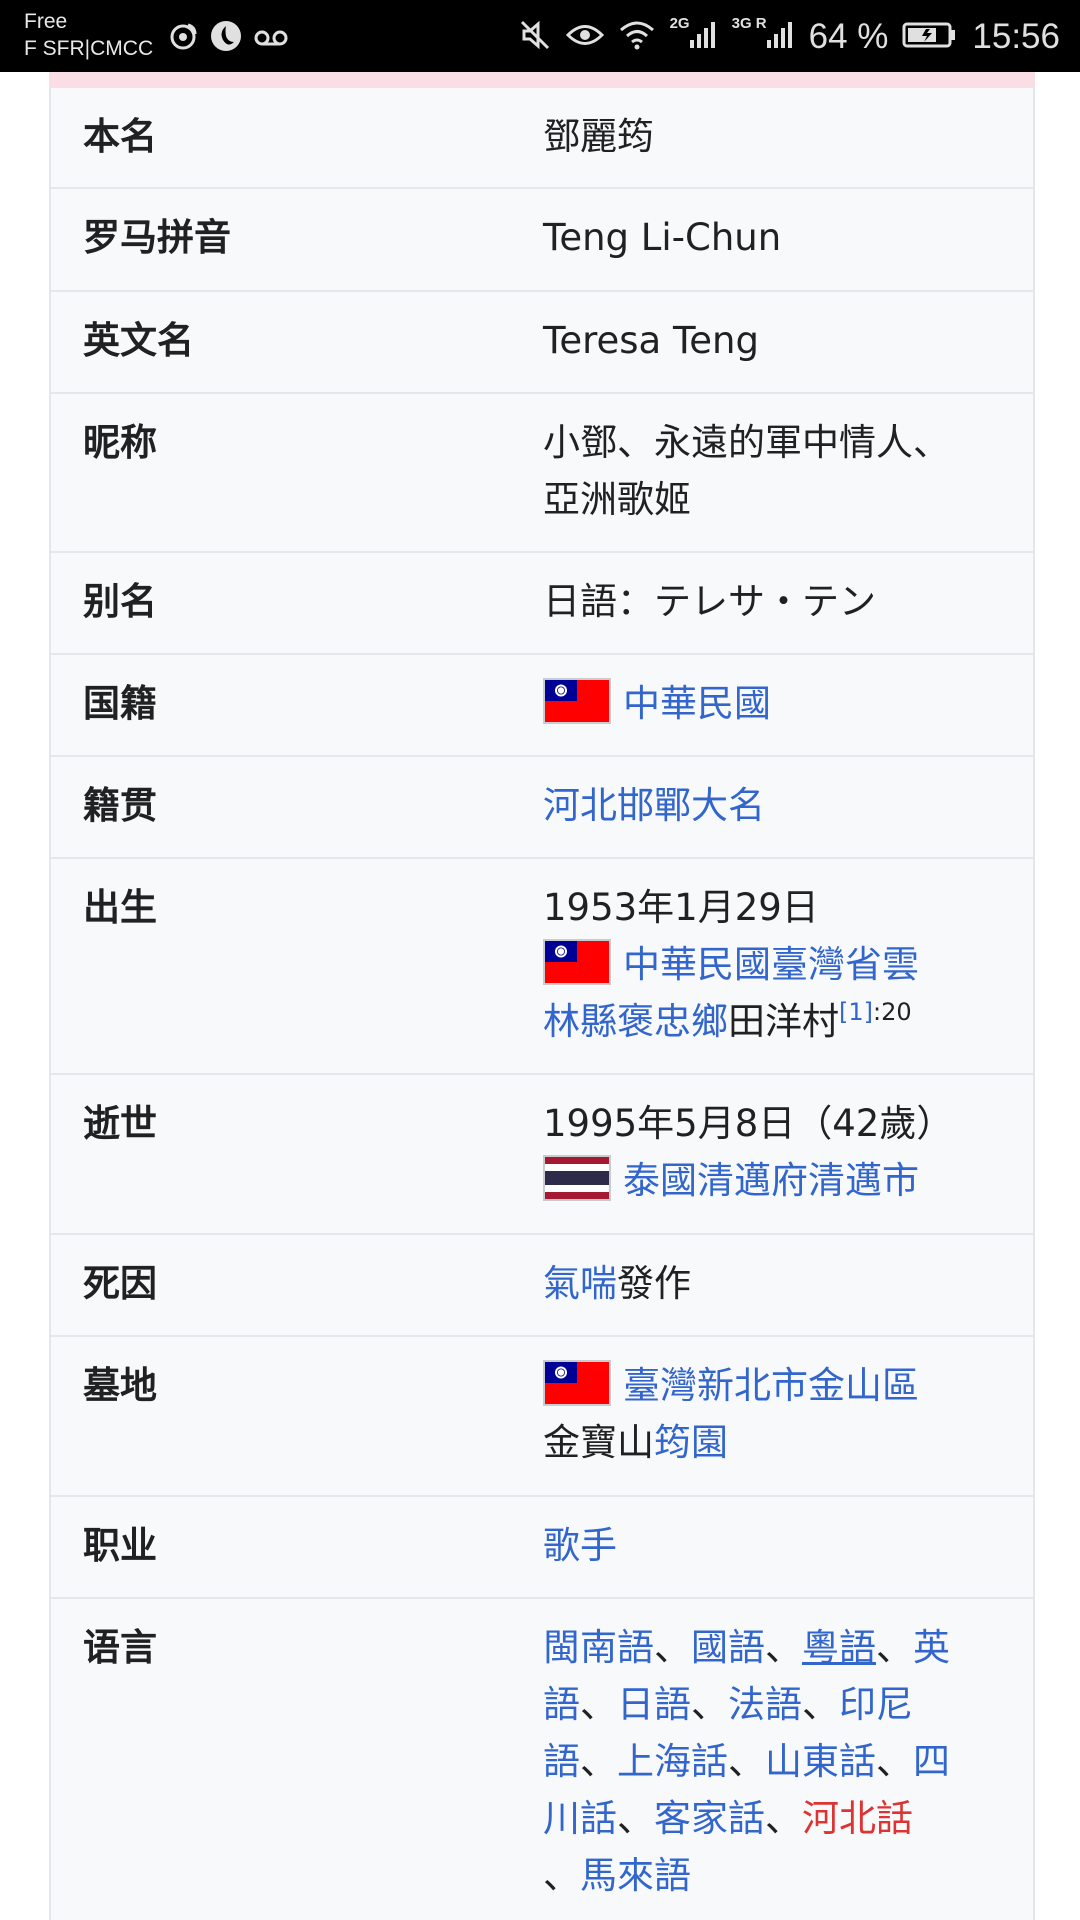  Describe the element at coordinates (542, 240) in the screenshot. I see `infobox-row-romanization: 罗马拼音 Teng Li-Chun` at that location.